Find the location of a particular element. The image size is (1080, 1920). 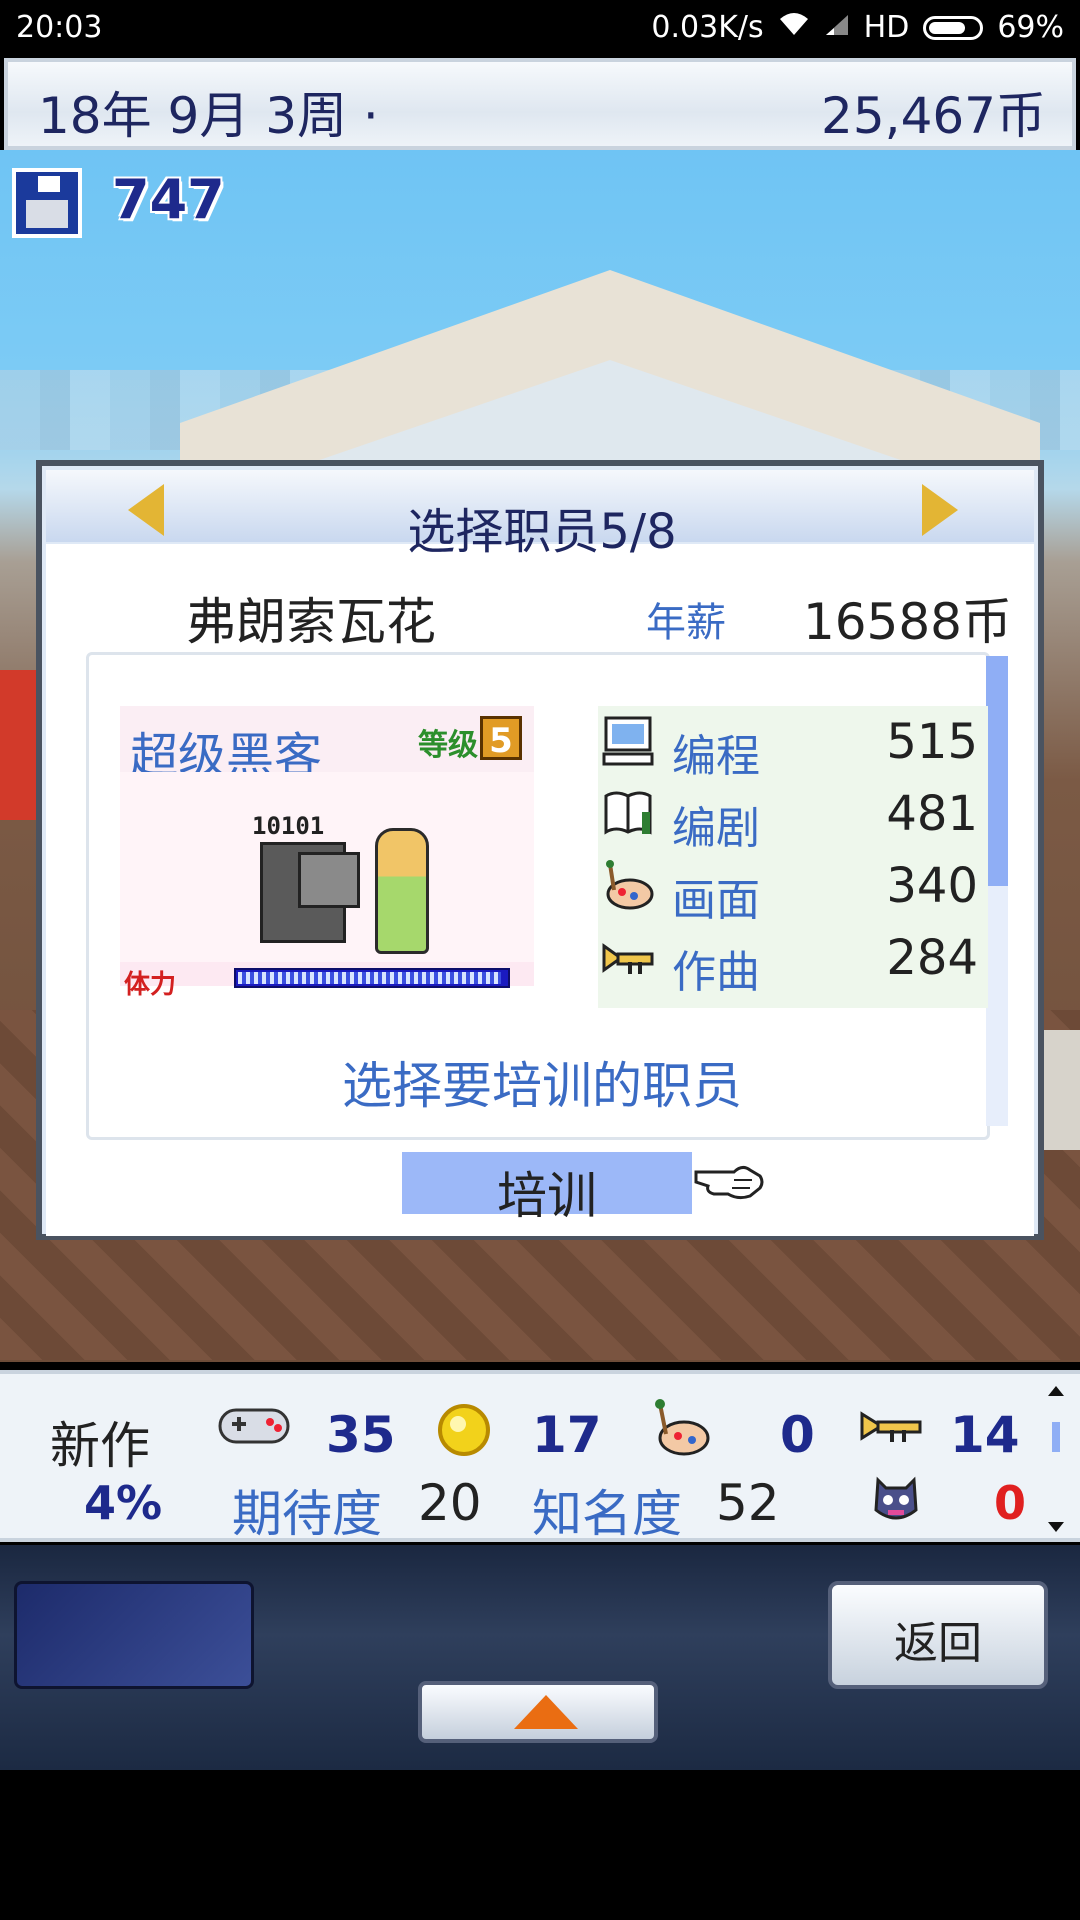

lightbulb-icon is located at coordinates (464, 1432).